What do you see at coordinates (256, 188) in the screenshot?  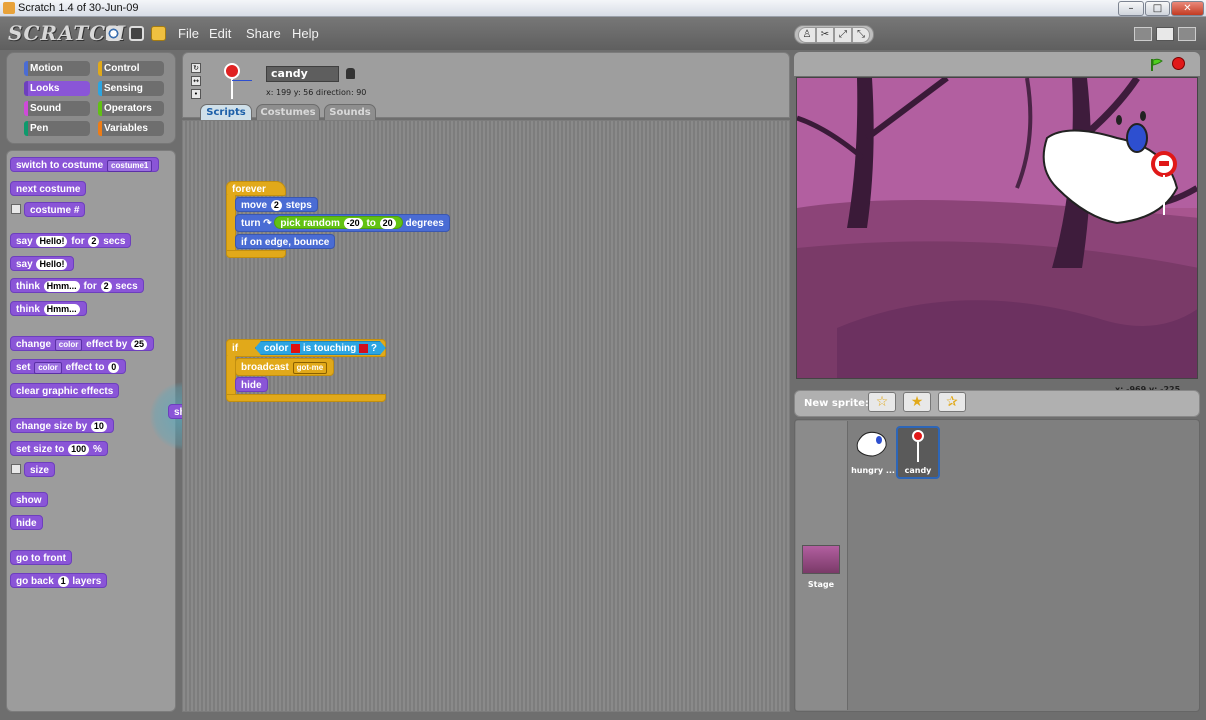 I see `block-forever: forever` at bounding box center [256, 188].